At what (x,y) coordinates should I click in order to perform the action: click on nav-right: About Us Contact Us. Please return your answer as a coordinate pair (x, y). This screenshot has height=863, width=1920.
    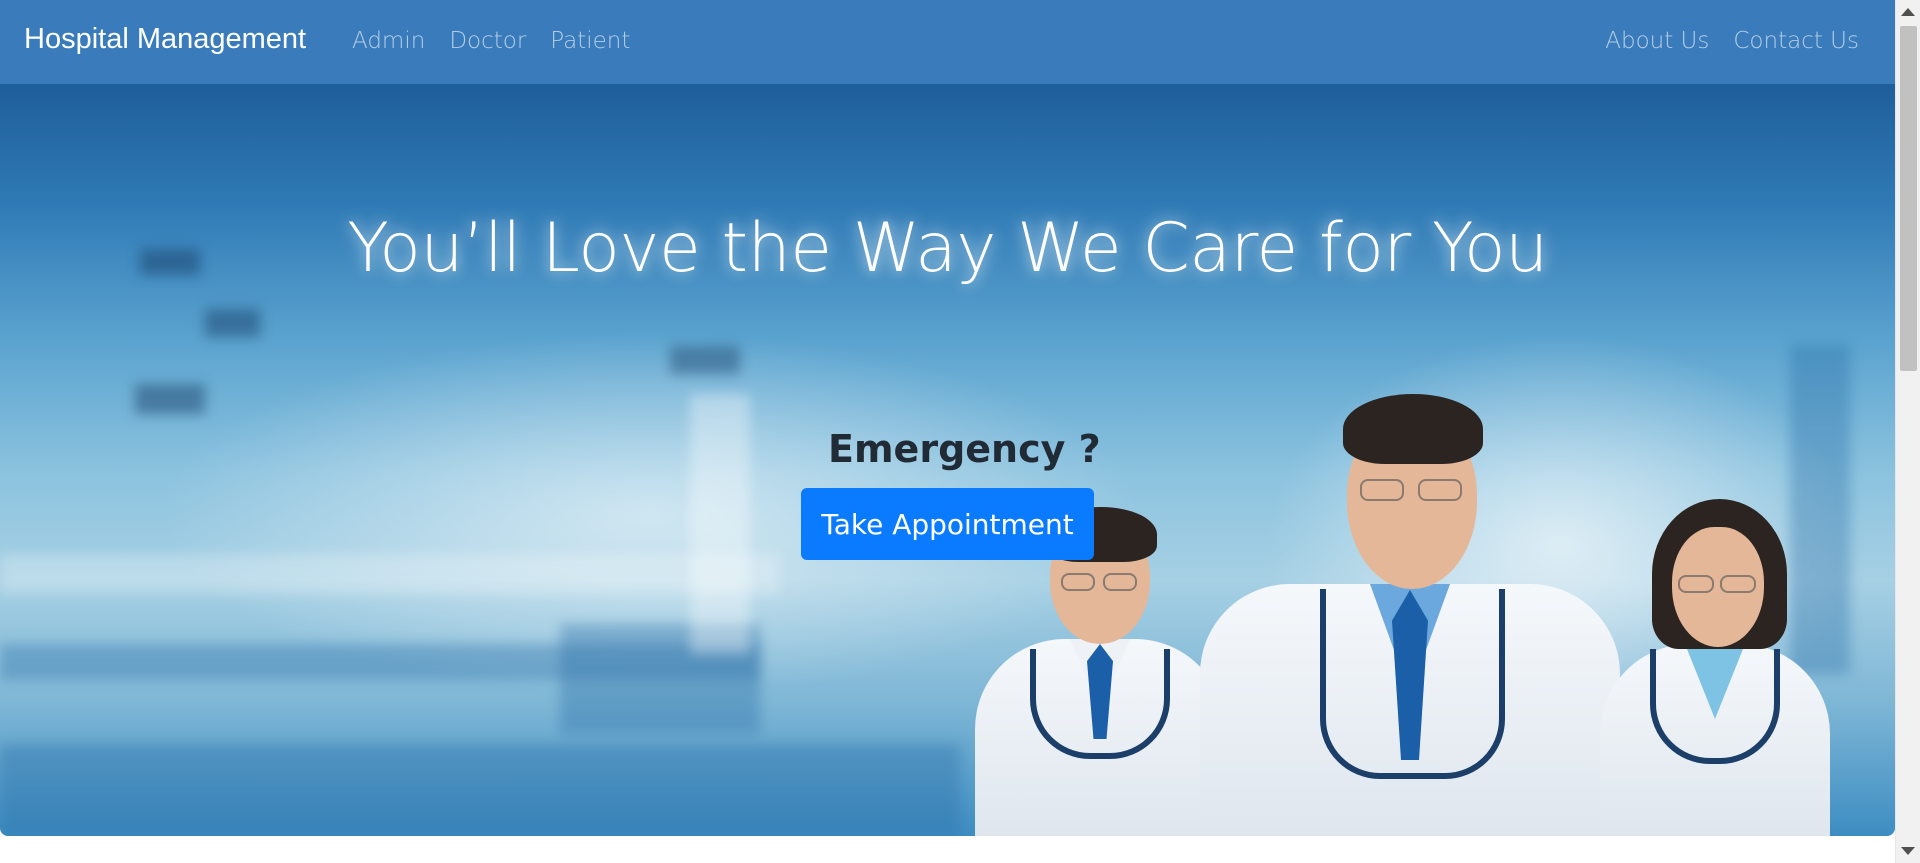
    Looking at the image, I should click on (1732, 41).